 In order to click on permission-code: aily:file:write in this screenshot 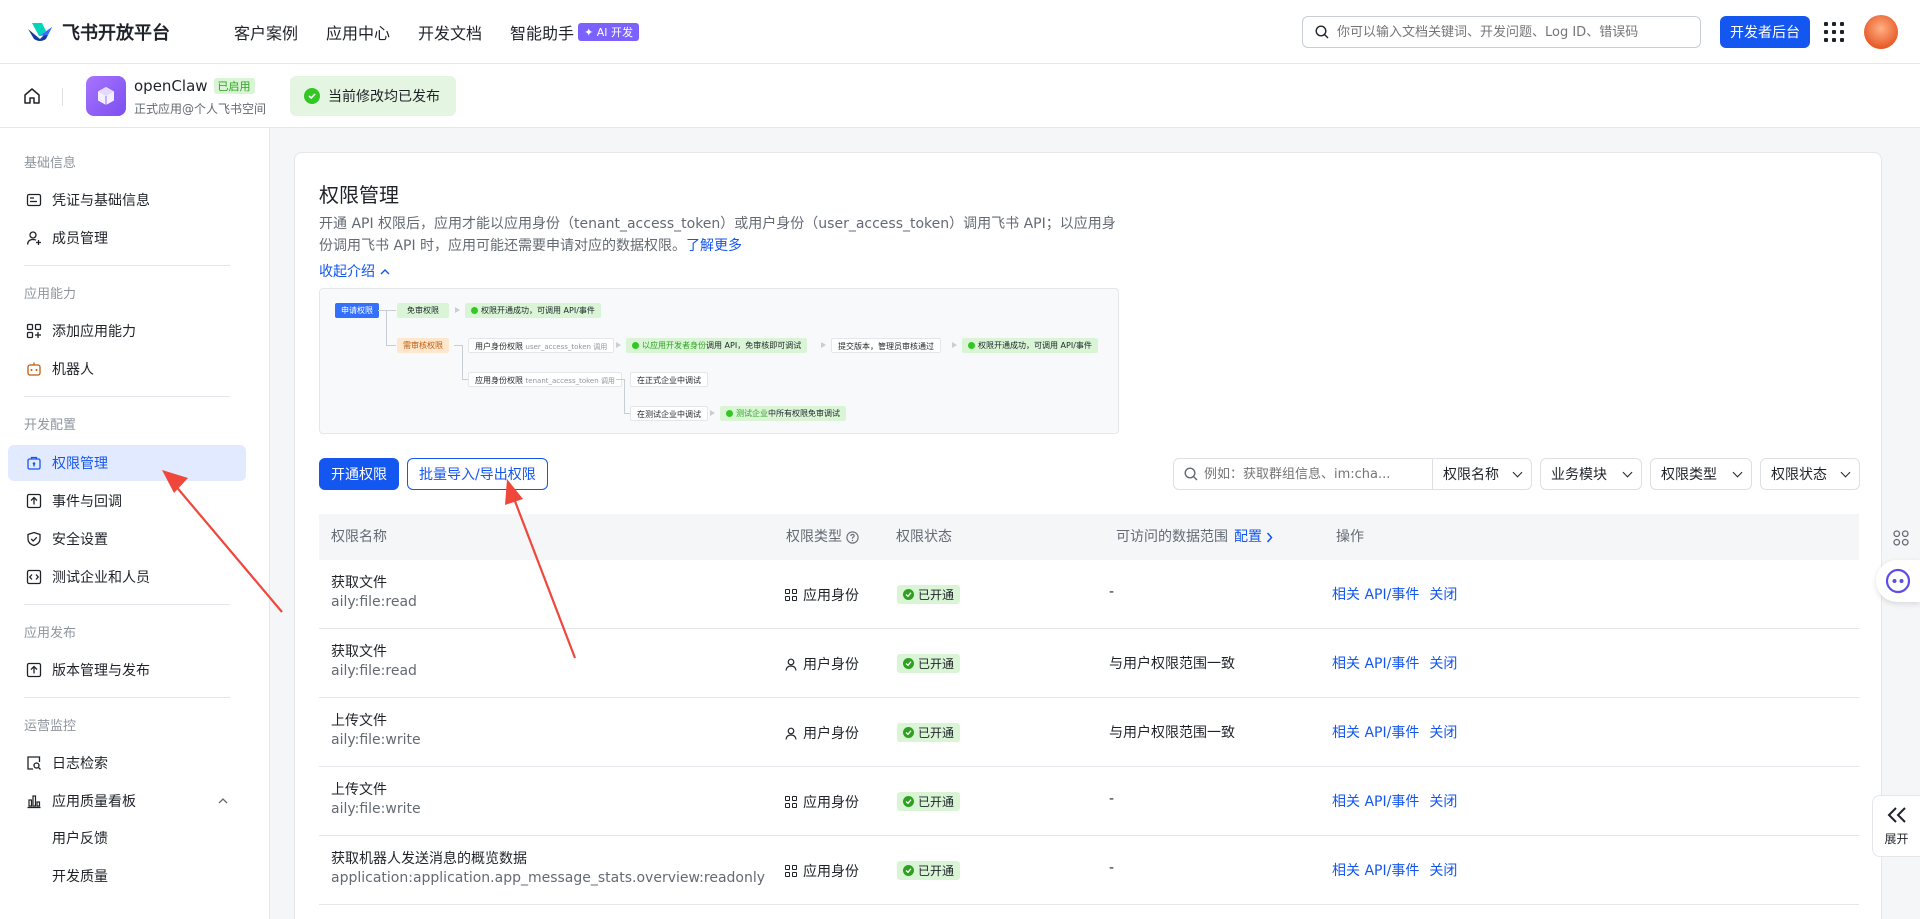, I will do `click(376, 740)`.